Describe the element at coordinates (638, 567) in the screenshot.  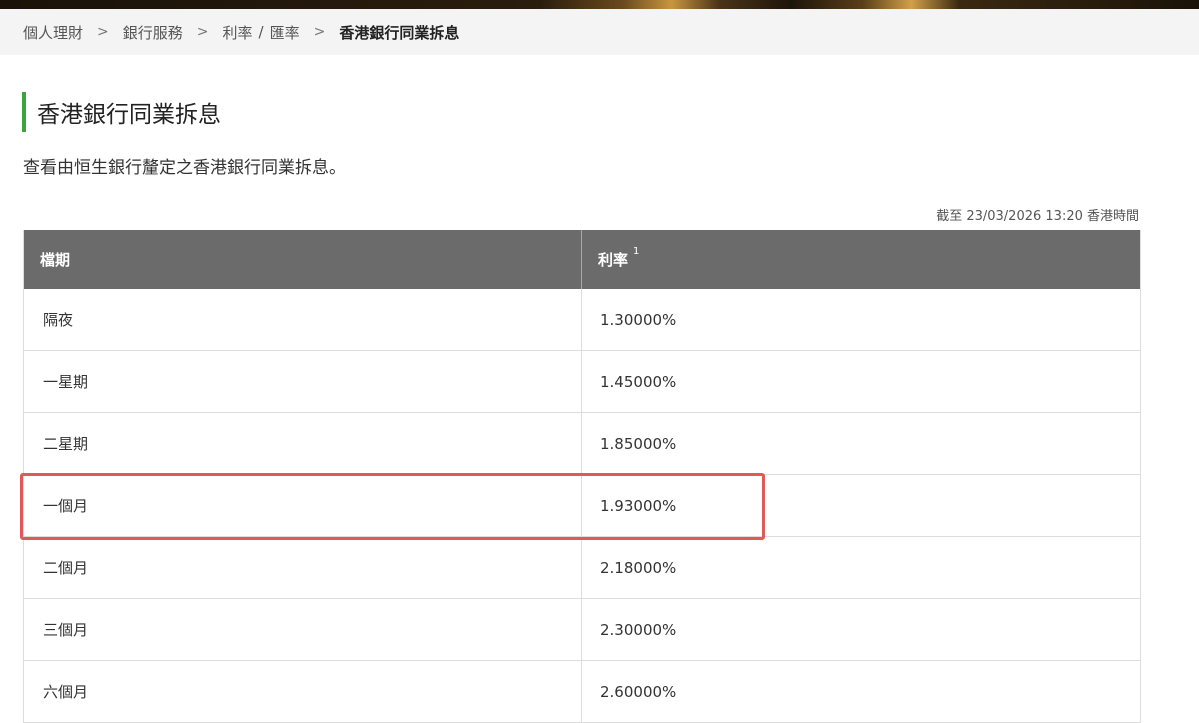
I see `rate-cell: 2.18000%` at that location.